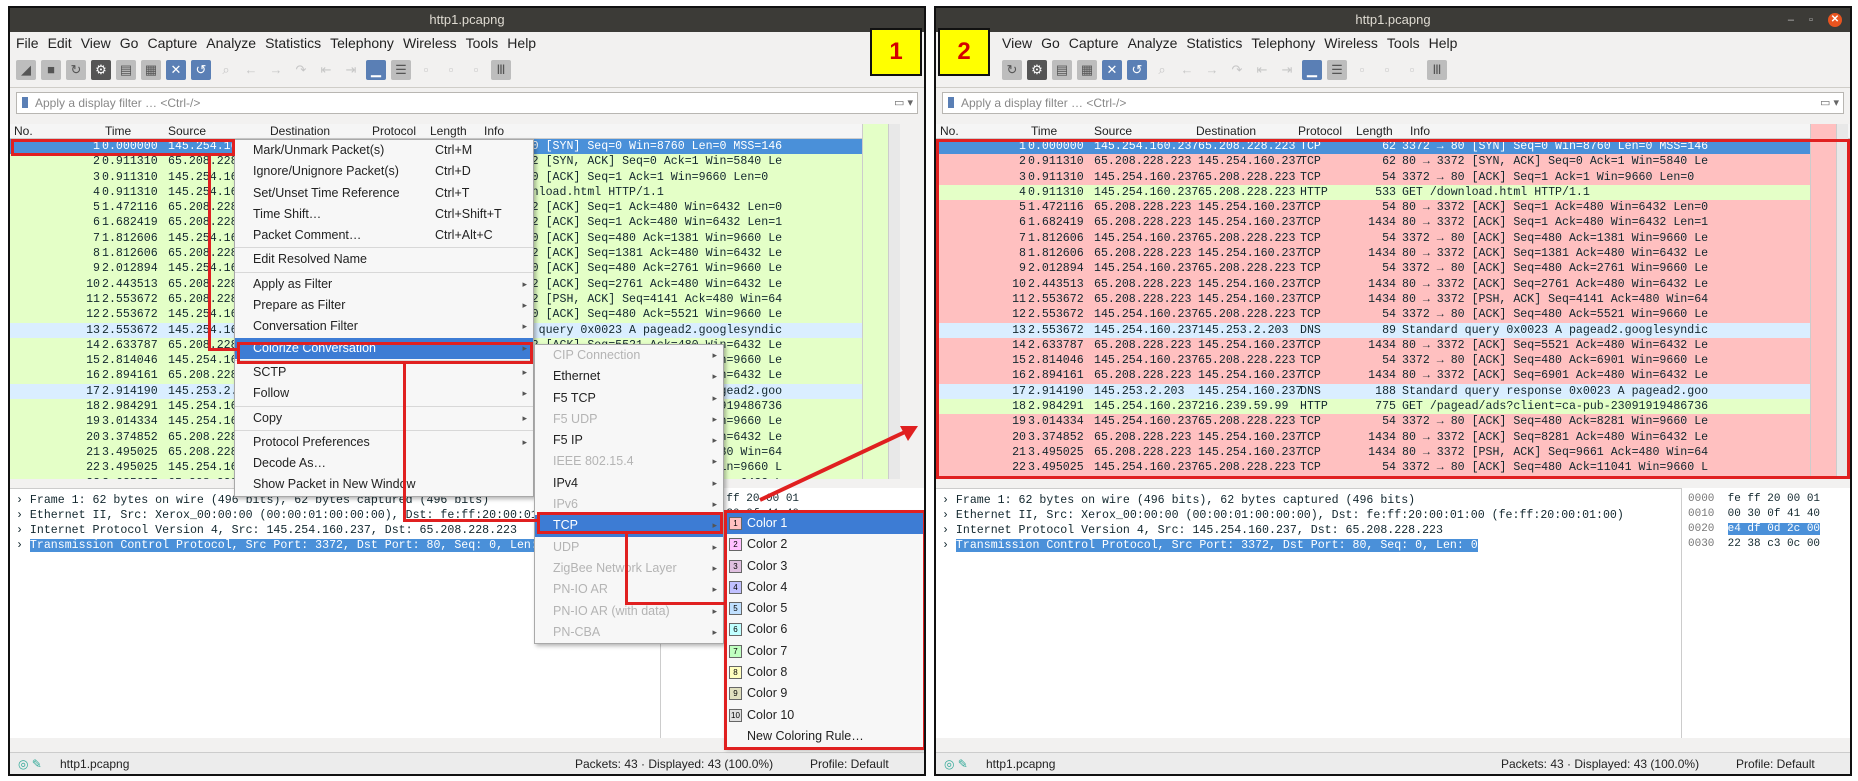  I want to click on context-menu-item-follow: Follow ▸, so click(384, 393).